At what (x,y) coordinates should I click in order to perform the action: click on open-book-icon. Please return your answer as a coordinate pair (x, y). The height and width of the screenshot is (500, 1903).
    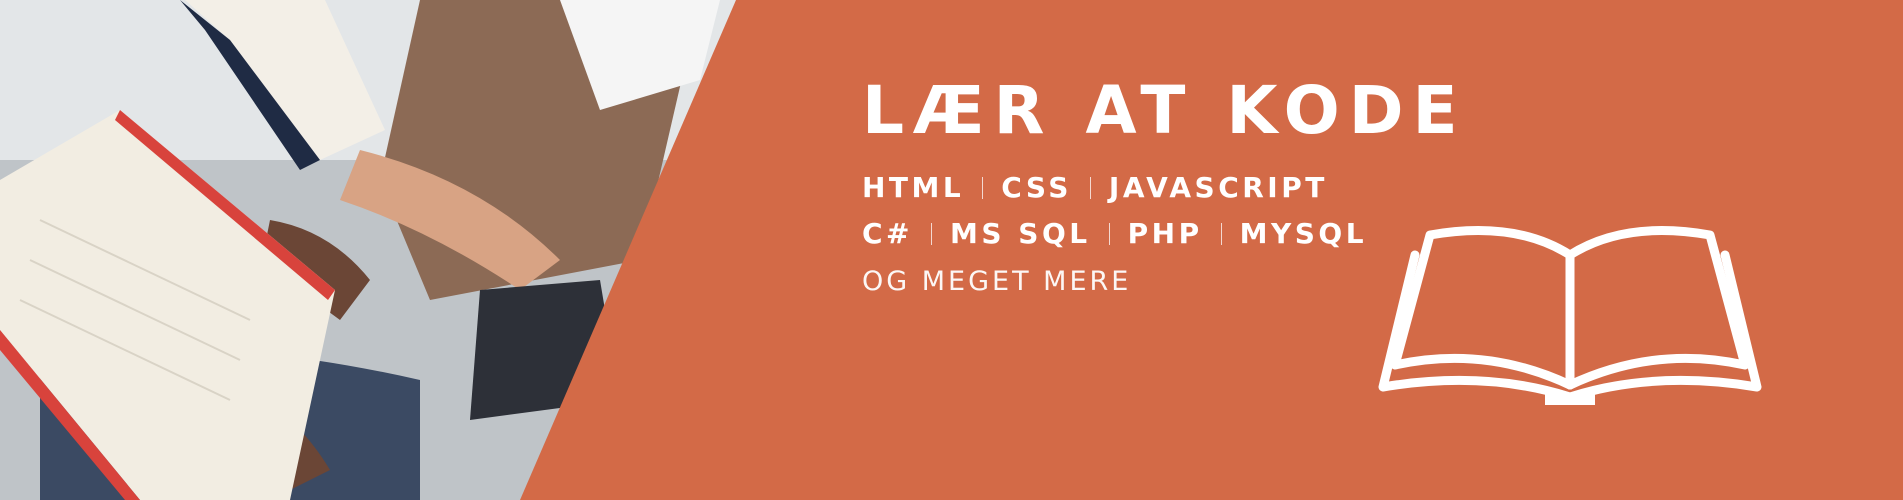
    Looking at the image, I should click on (1570, 315).